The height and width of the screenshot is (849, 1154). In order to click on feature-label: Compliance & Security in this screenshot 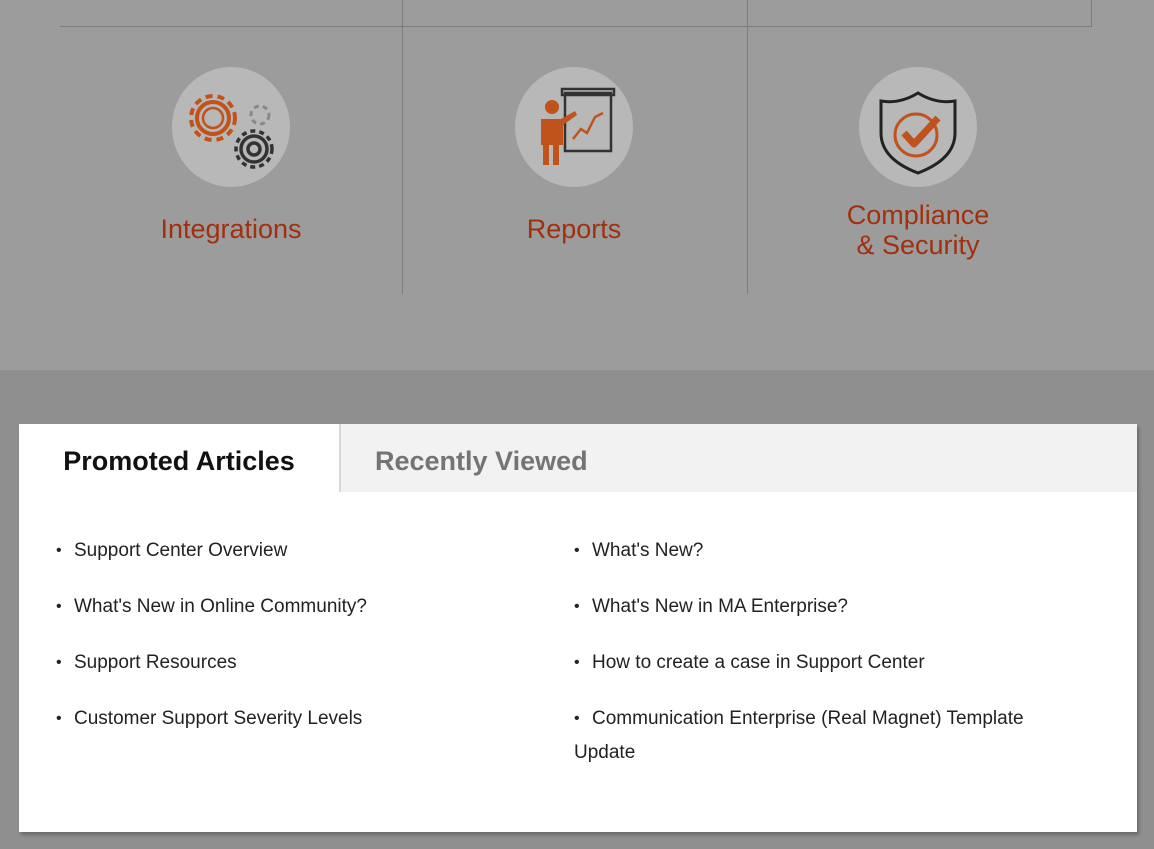, I will do `click(918, 230)`.